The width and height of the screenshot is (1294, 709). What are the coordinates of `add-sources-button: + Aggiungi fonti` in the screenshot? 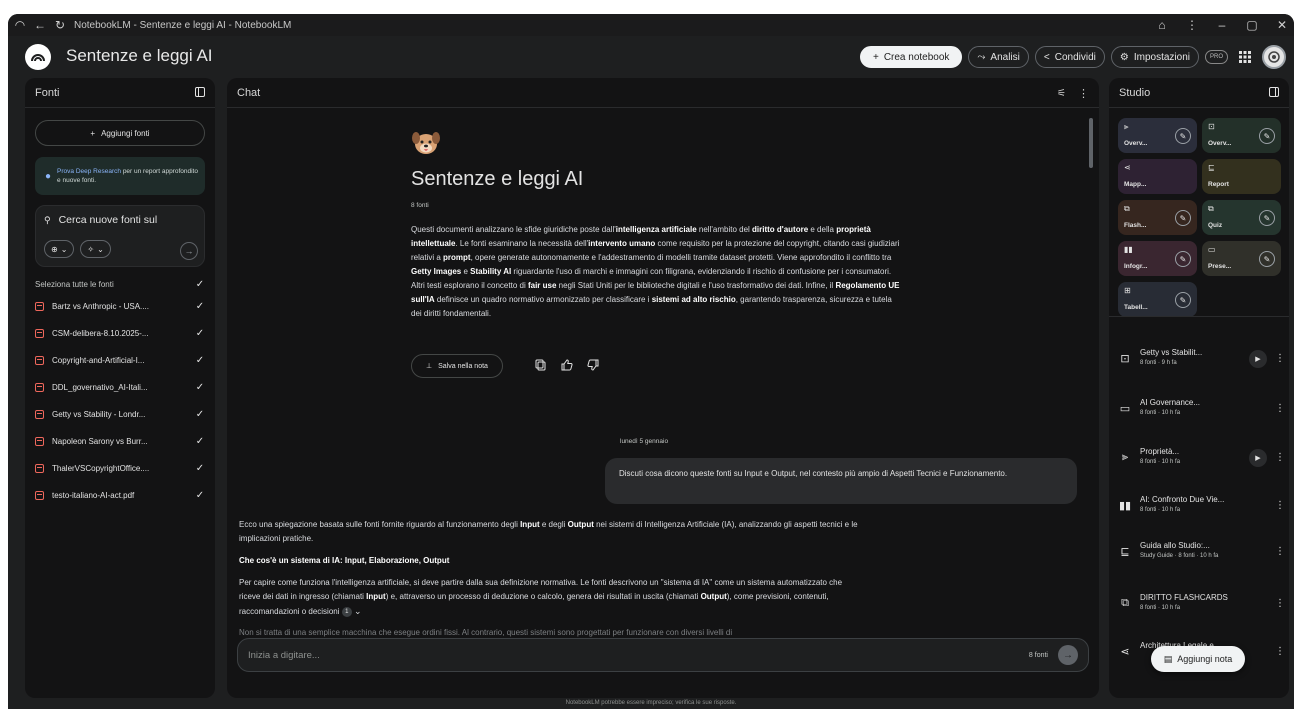 It's located at (120, 133).